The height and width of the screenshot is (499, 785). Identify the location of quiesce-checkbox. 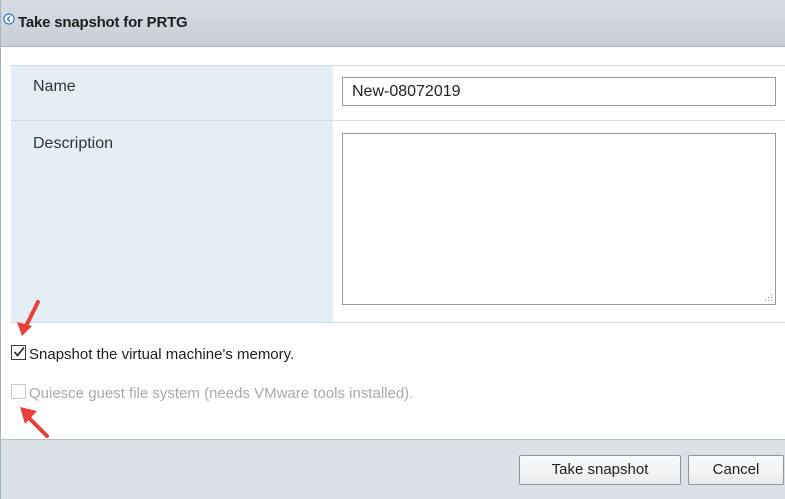
(18, 391).